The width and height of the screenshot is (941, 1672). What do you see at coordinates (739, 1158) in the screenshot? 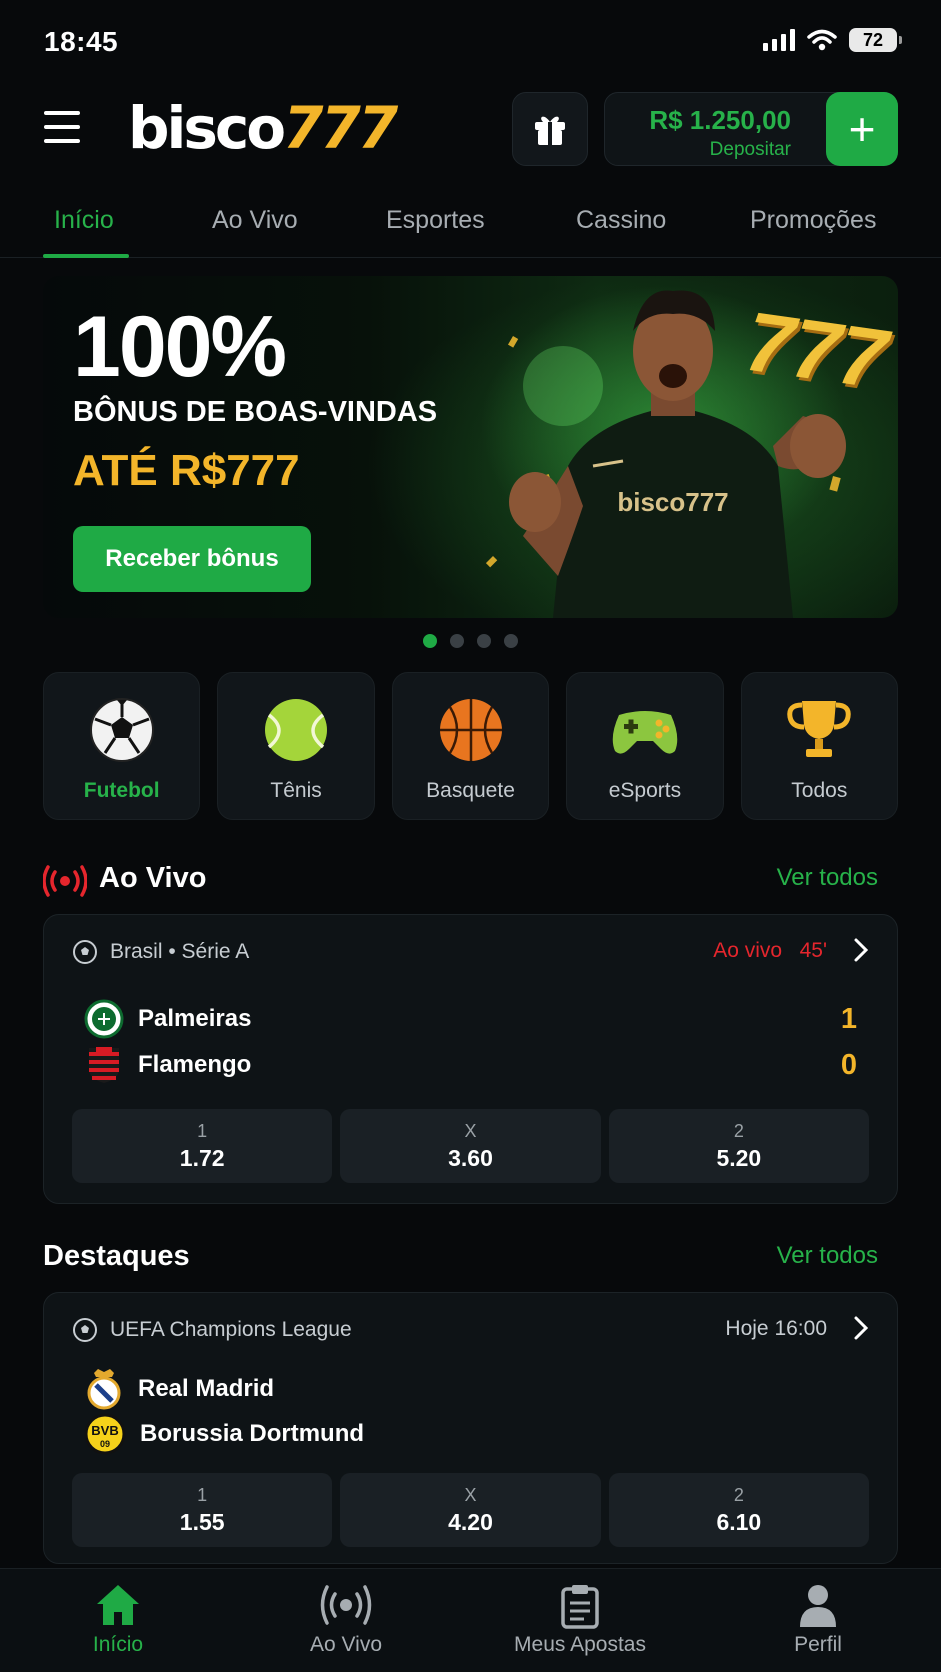
I see `odd-value: 5.20` at bounding box center [739, 1158].